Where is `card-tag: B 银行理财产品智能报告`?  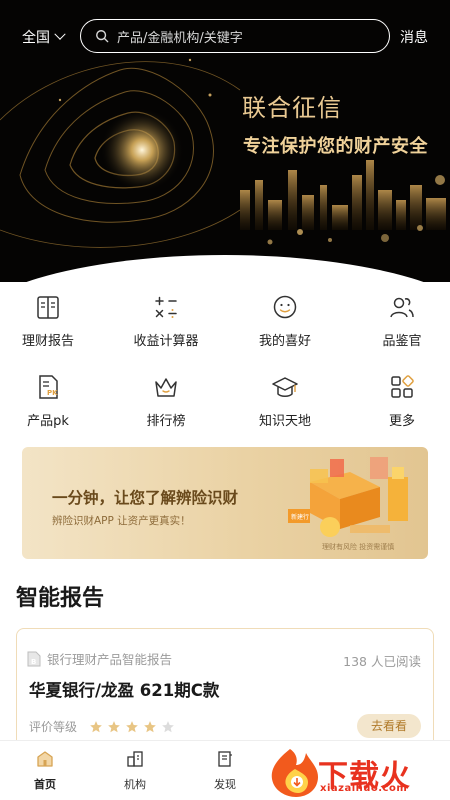 card-tag: B 银行理财产品智能报告 is located at coordinates (99, 658).